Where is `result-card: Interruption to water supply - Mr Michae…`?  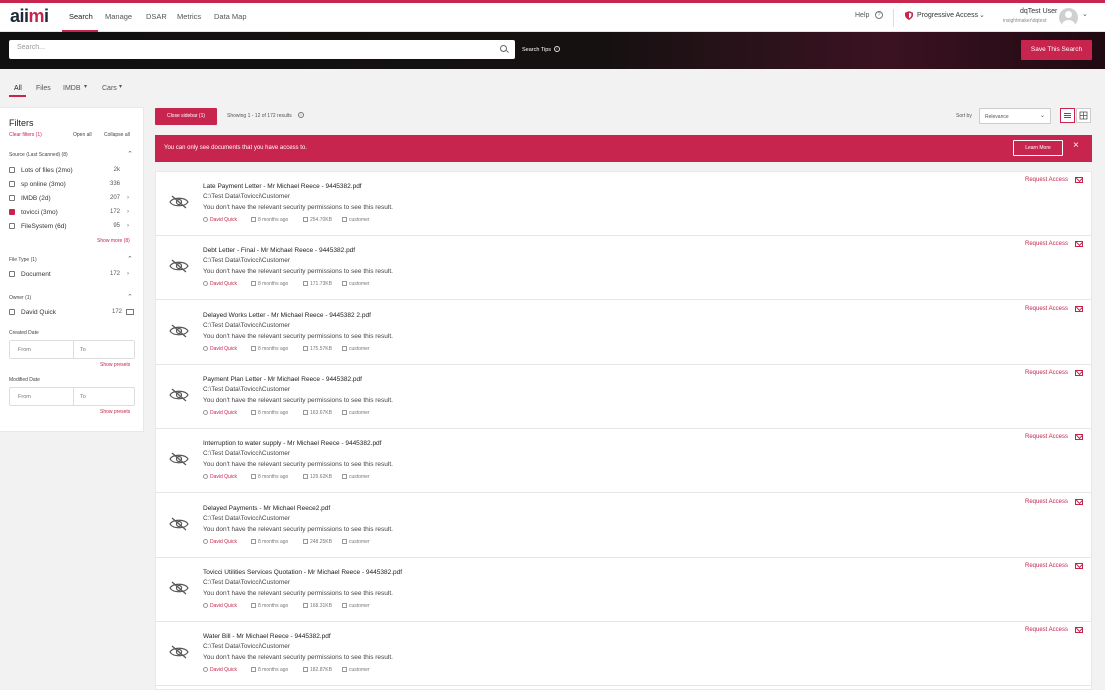 result-card: Interruption to water supply - Mr Michae… is located at coordinates (623, 461).